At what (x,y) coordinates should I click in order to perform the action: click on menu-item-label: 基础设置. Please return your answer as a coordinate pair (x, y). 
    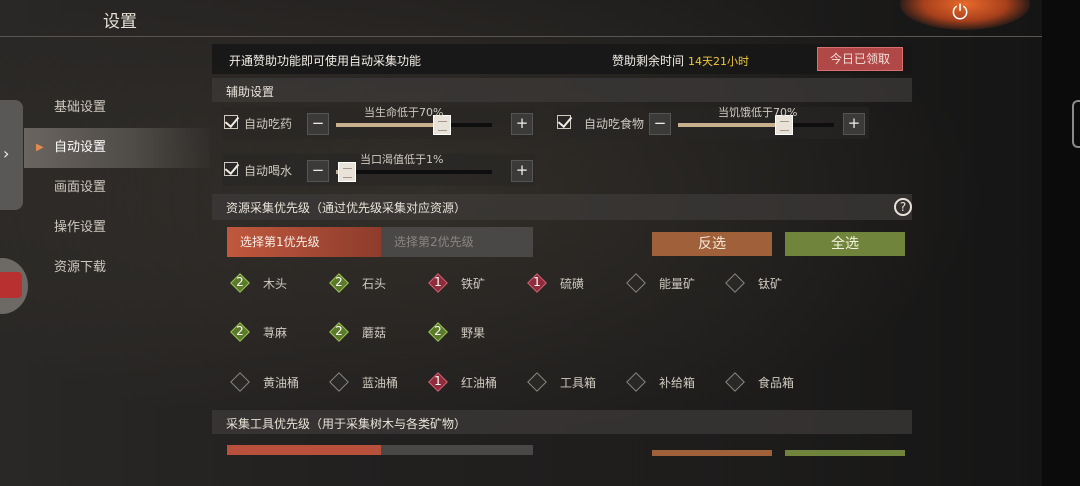
    Looking at the image, I should click on (80, 107).